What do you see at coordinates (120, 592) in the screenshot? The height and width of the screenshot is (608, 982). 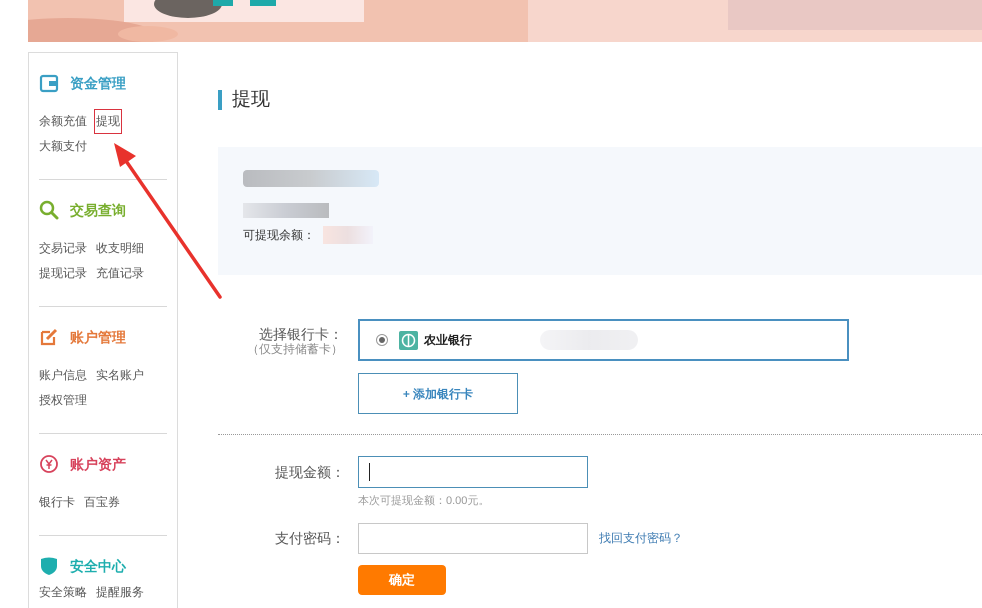 I see `sidebar-link: 提醒服务` at bounding box center [120, 592].